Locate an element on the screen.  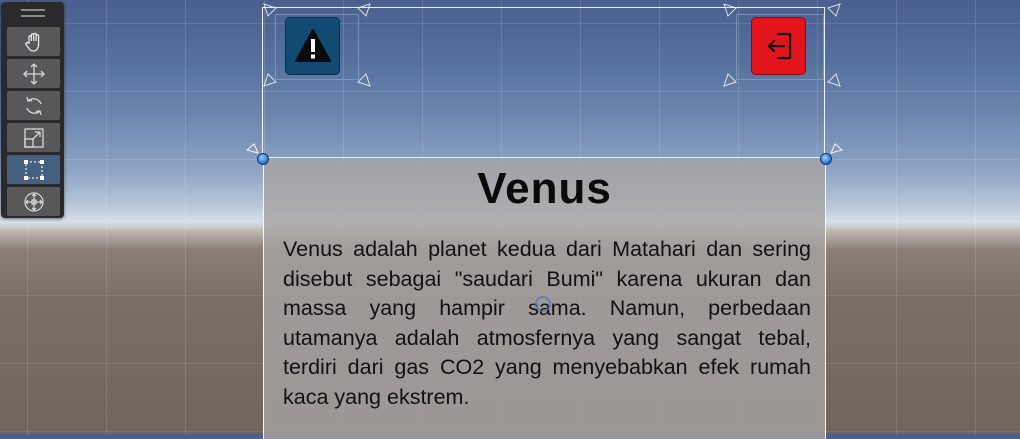
anchor-handle-bottom-right is located at coordinates (834, 80).